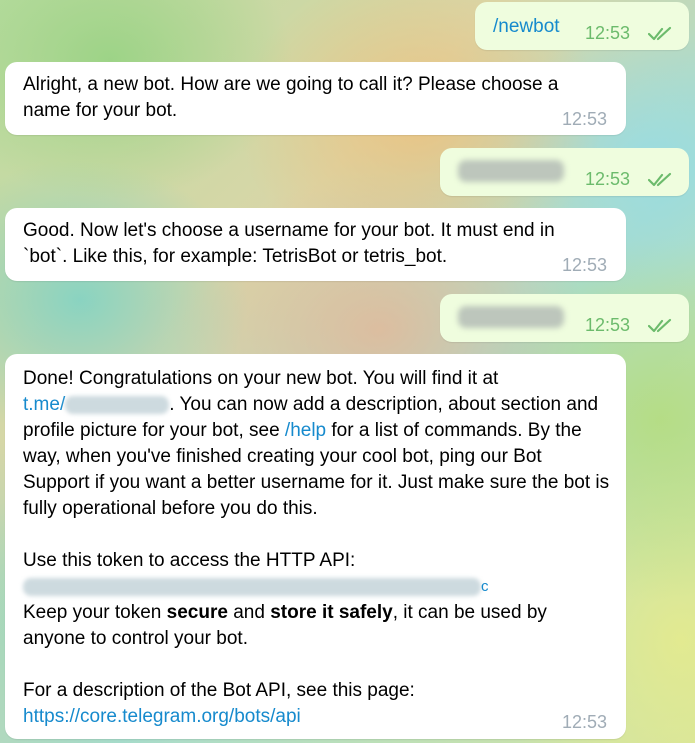 This screenshot has height=743, width=695. I want to click on token-line: c, so click(318, 587).